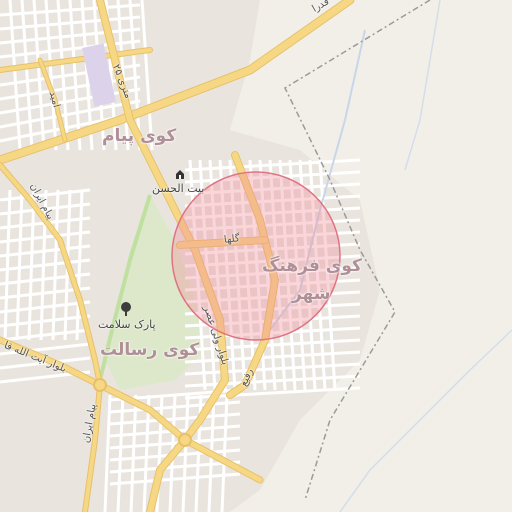 The height and width of the screenshot is (512, 512). What do you see at coordinates (312, 266) in the screenshot?
I see `district-label-farhang: کوی فرهنگ` at bounding box center [312, 266].